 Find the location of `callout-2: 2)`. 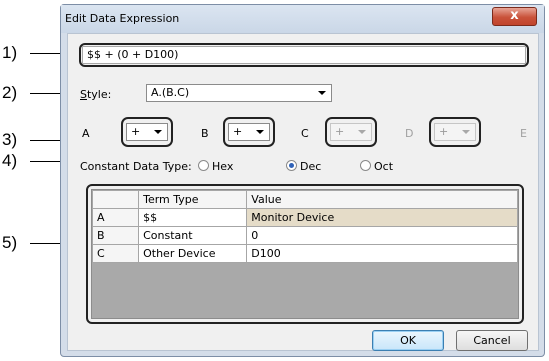

callout-2: 2) is located at coordinates (10, 92).